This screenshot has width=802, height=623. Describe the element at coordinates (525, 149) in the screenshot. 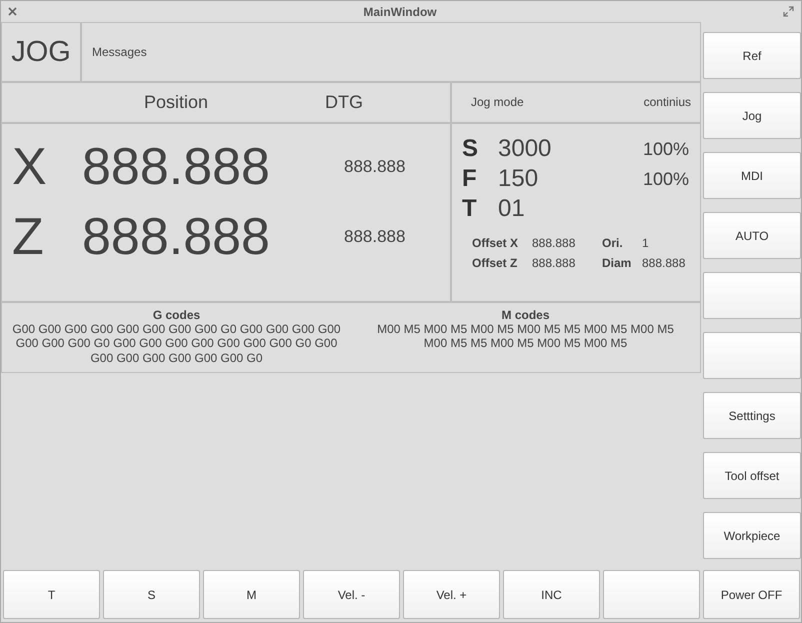

I see `parameter-value: 3000` at that location.